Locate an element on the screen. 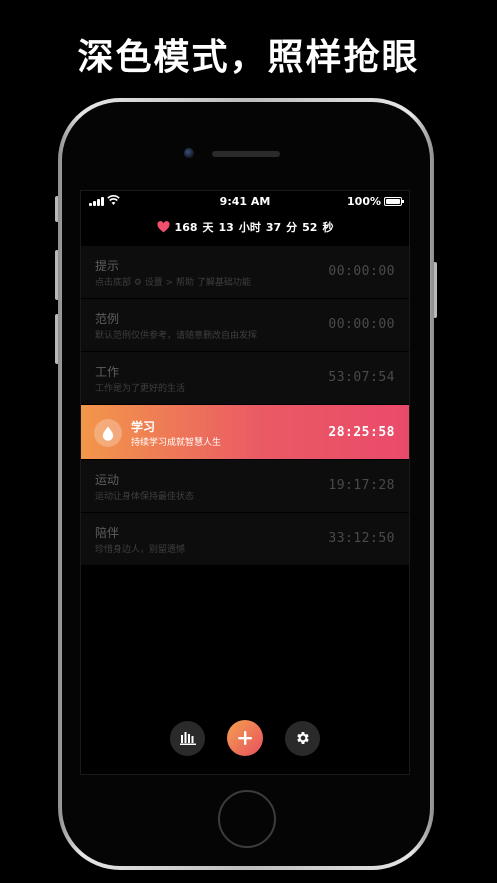 This screenshot has height=883, width=497. bottom-toolbar is located at coordinates (245, 738).